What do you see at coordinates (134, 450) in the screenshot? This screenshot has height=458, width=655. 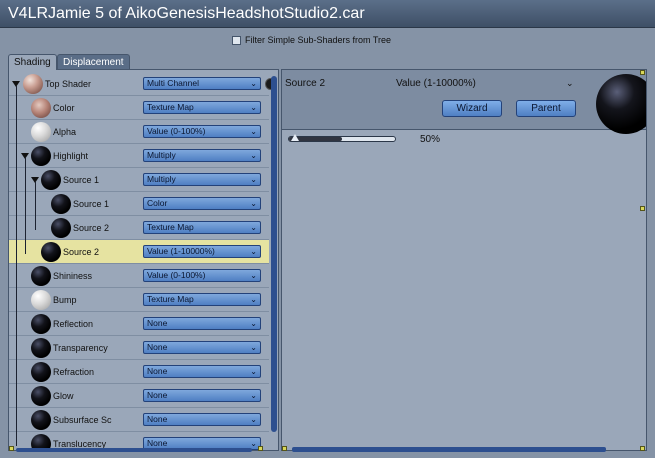 I see `tree-horizontal-scrollbar` at bounding box center [134, 450].